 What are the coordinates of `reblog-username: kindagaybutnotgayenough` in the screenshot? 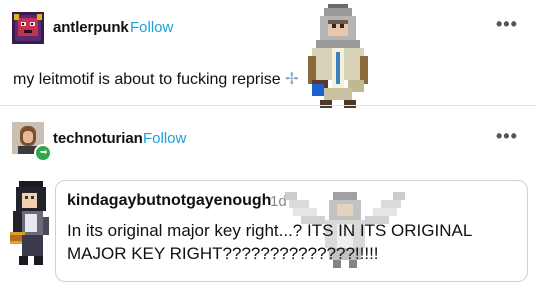 It's located at (169, 201).